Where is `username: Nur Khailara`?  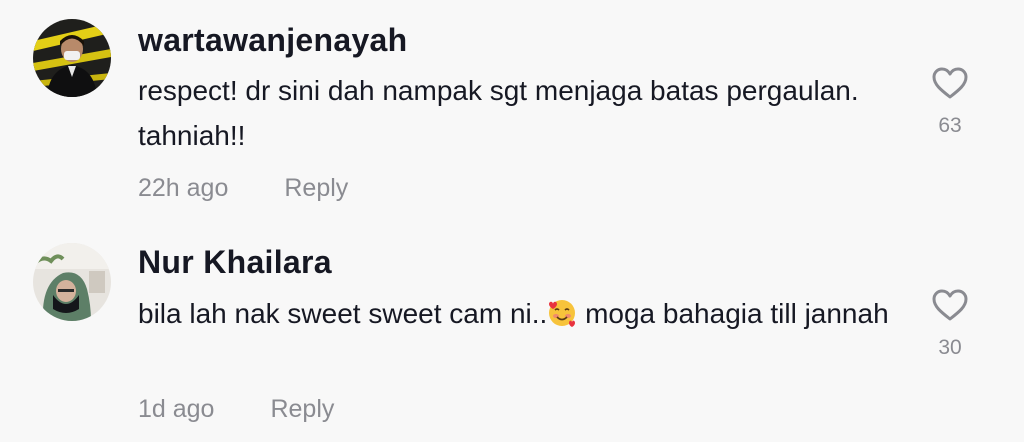
username: Nur Khailara is located at coordinates (235, 262).